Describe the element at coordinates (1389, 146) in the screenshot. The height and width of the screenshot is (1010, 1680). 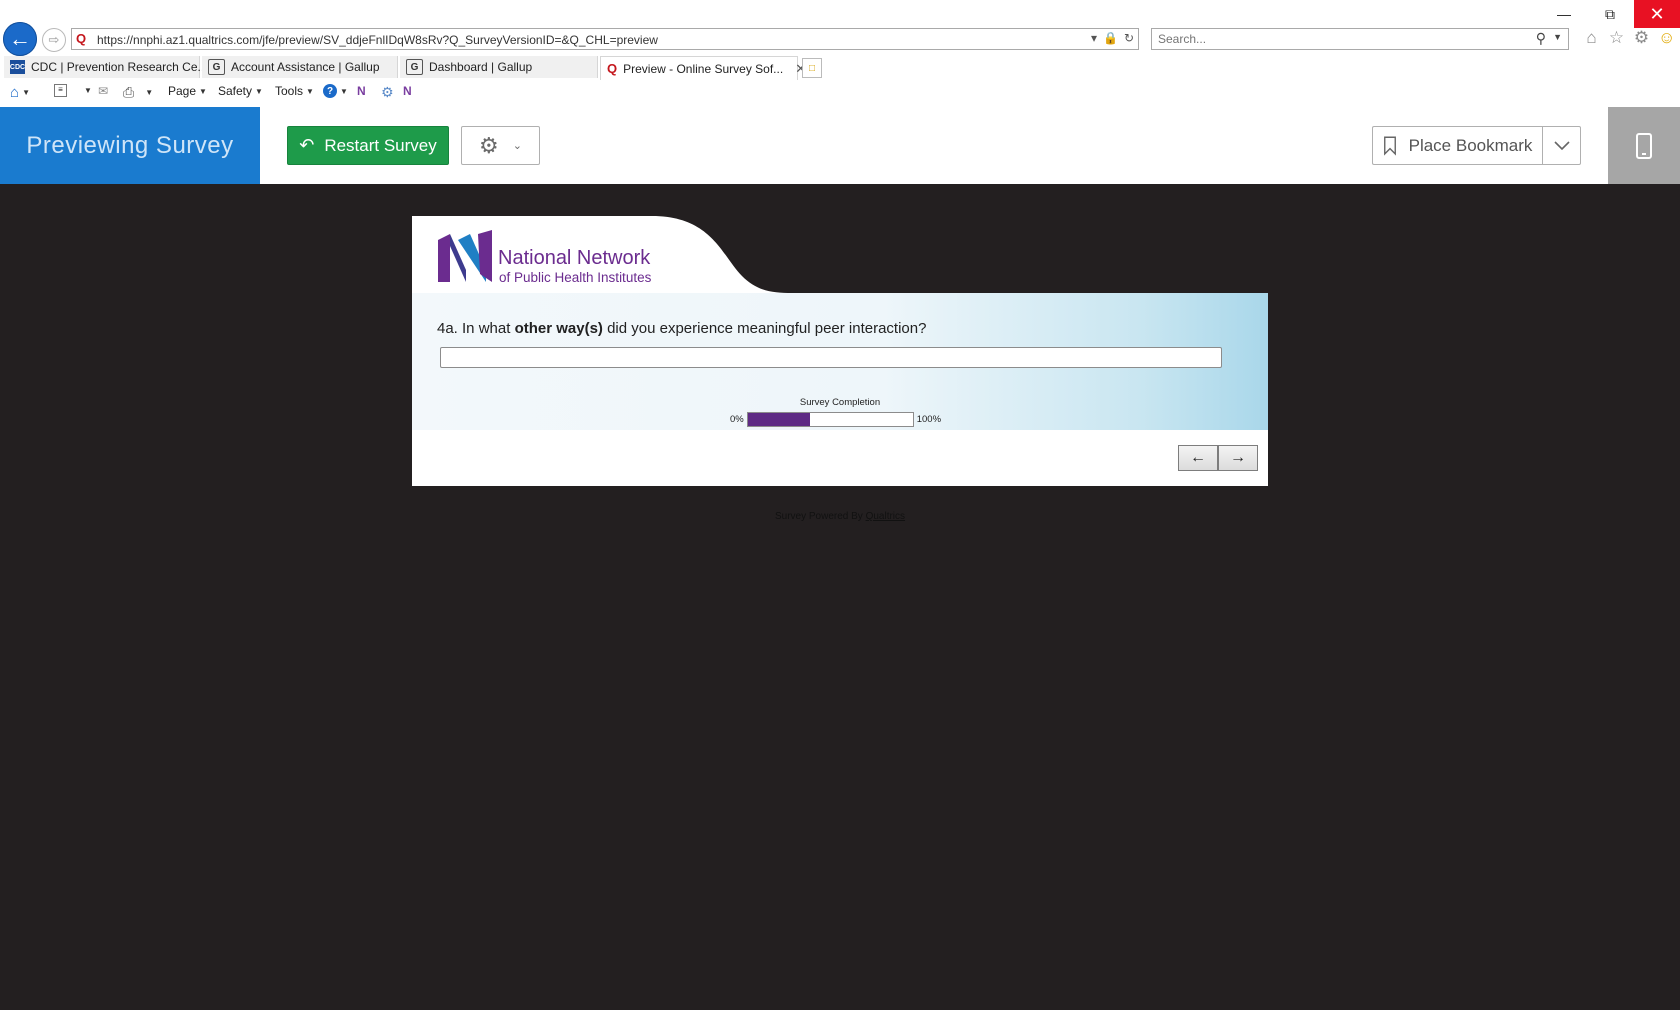
I see `bookmark-icon` at that location.